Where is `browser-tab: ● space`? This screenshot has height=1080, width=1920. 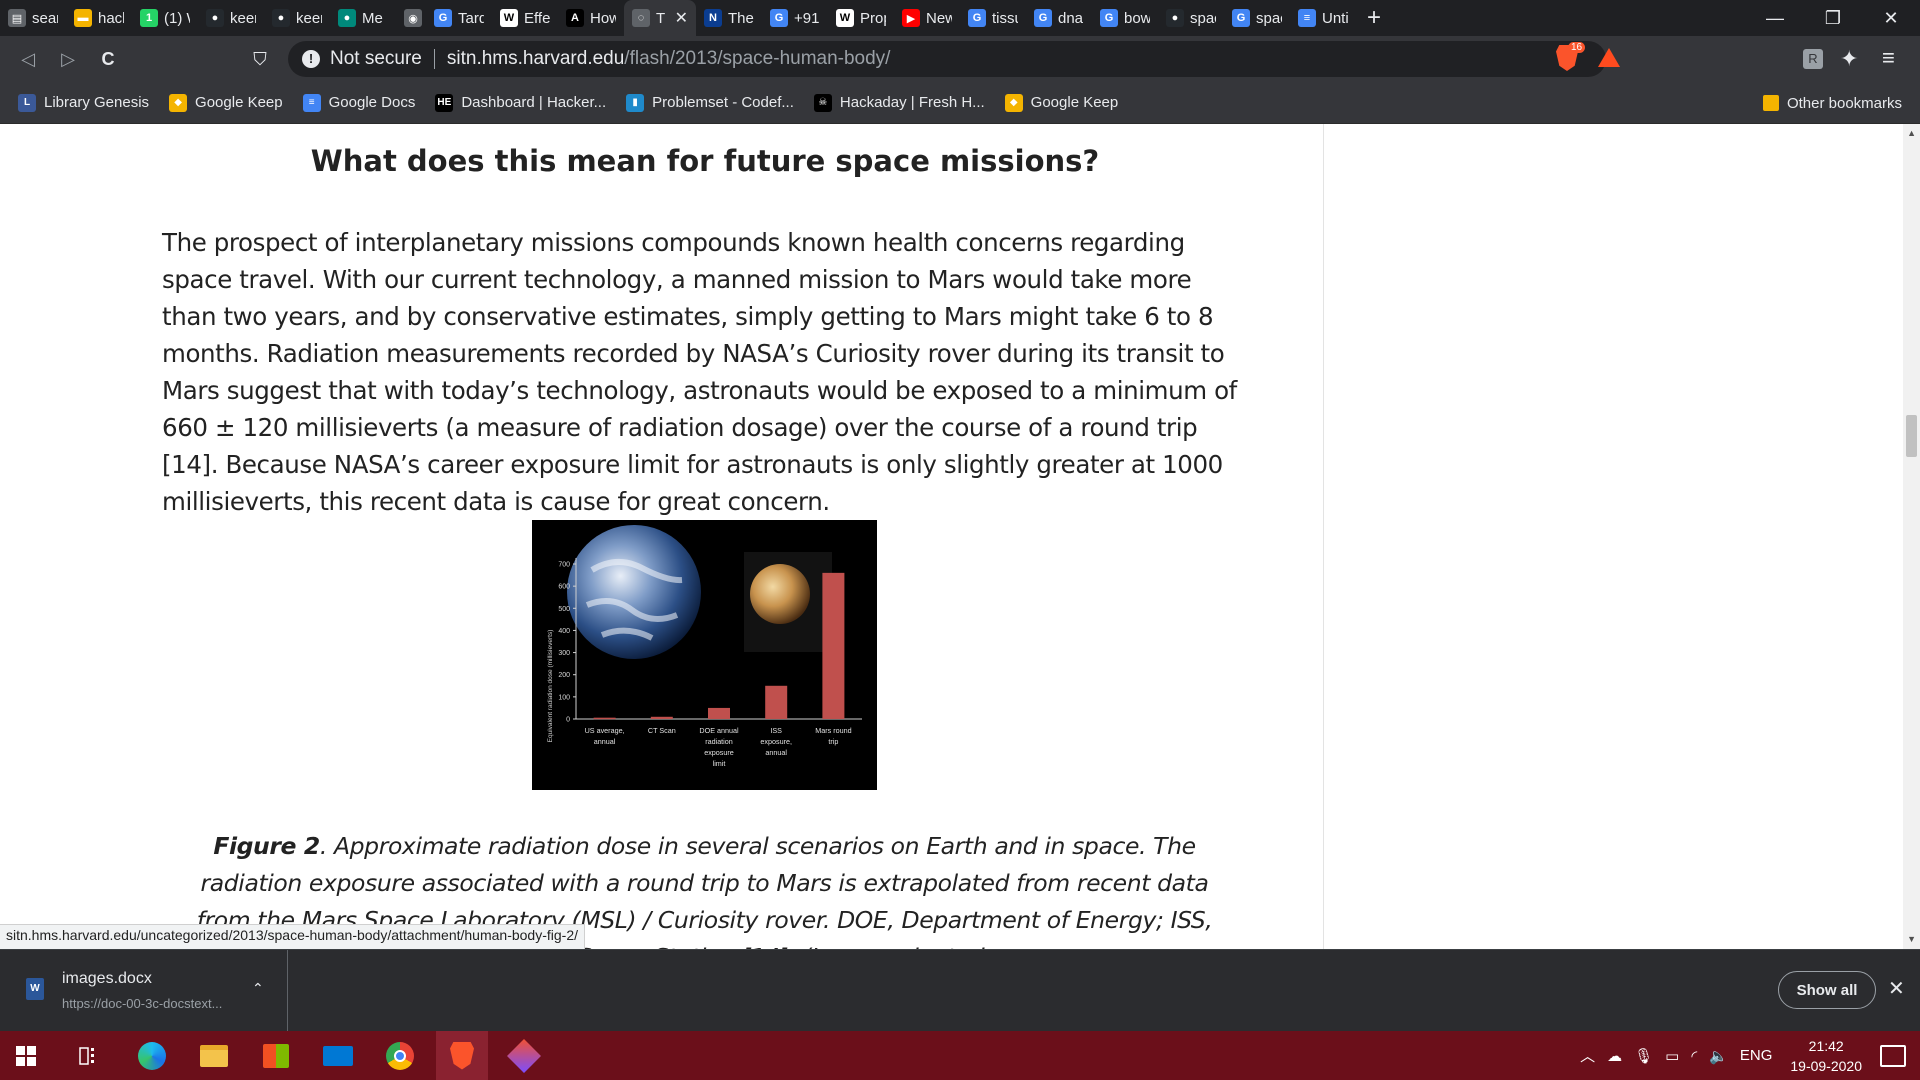
browser-tab: ● space is located at coordinates (1191, 18).